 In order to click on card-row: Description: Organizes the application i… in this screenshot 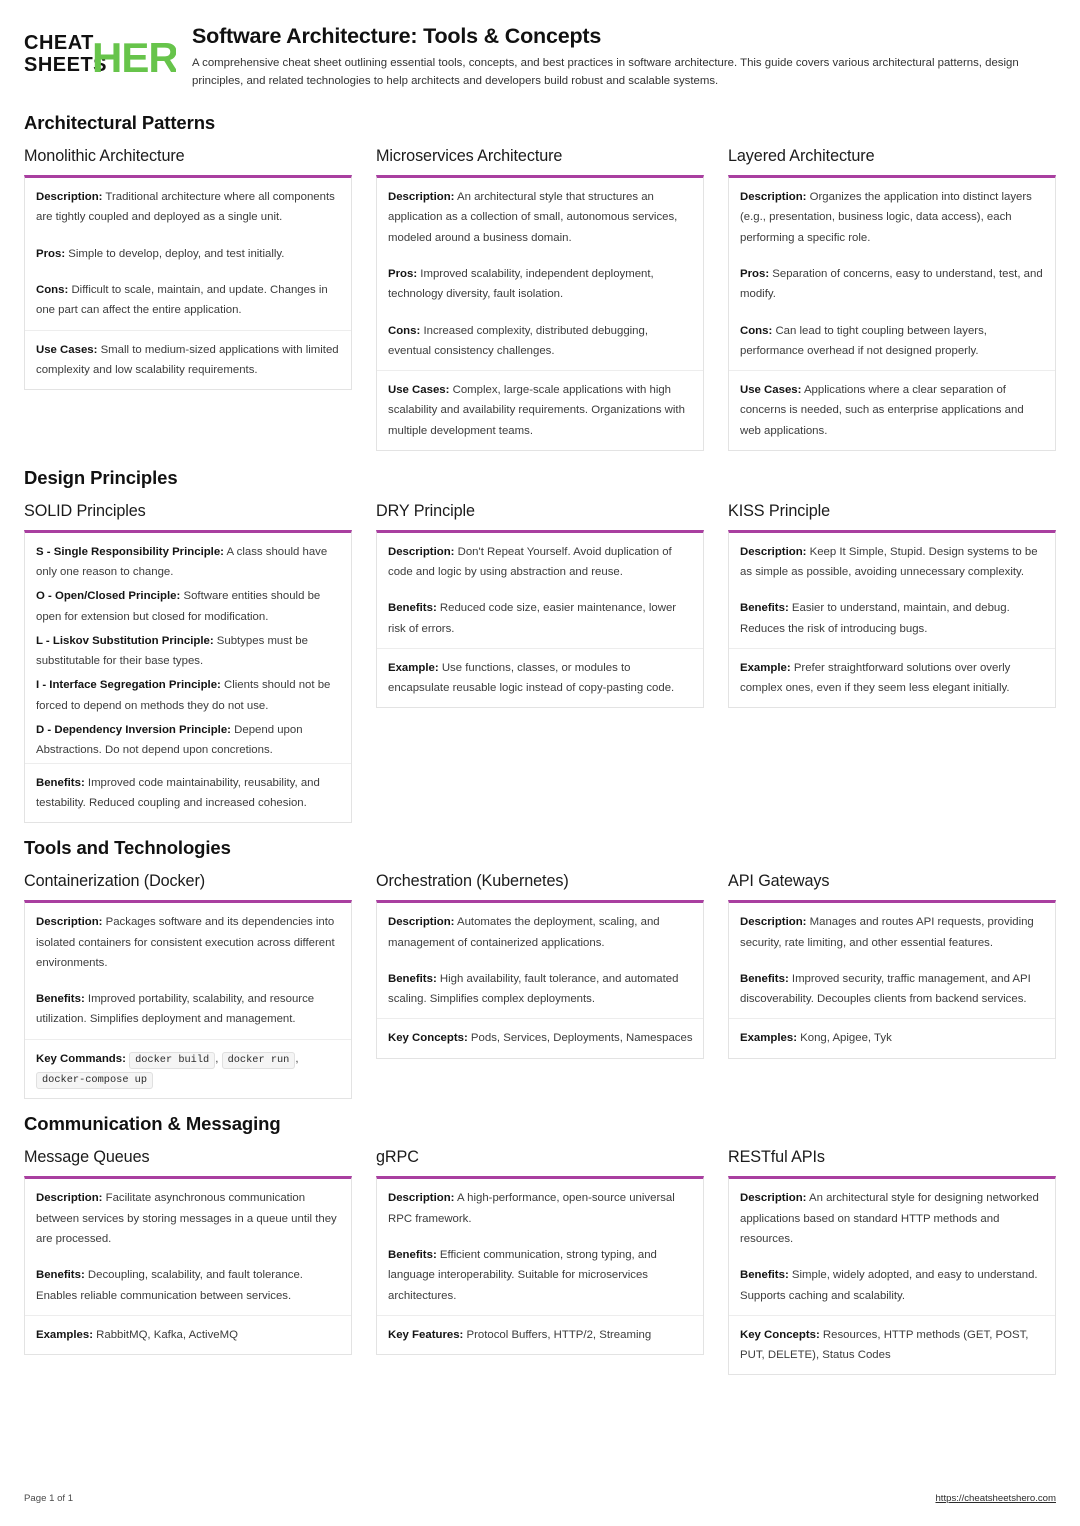, I will do `click(892, 217)`.